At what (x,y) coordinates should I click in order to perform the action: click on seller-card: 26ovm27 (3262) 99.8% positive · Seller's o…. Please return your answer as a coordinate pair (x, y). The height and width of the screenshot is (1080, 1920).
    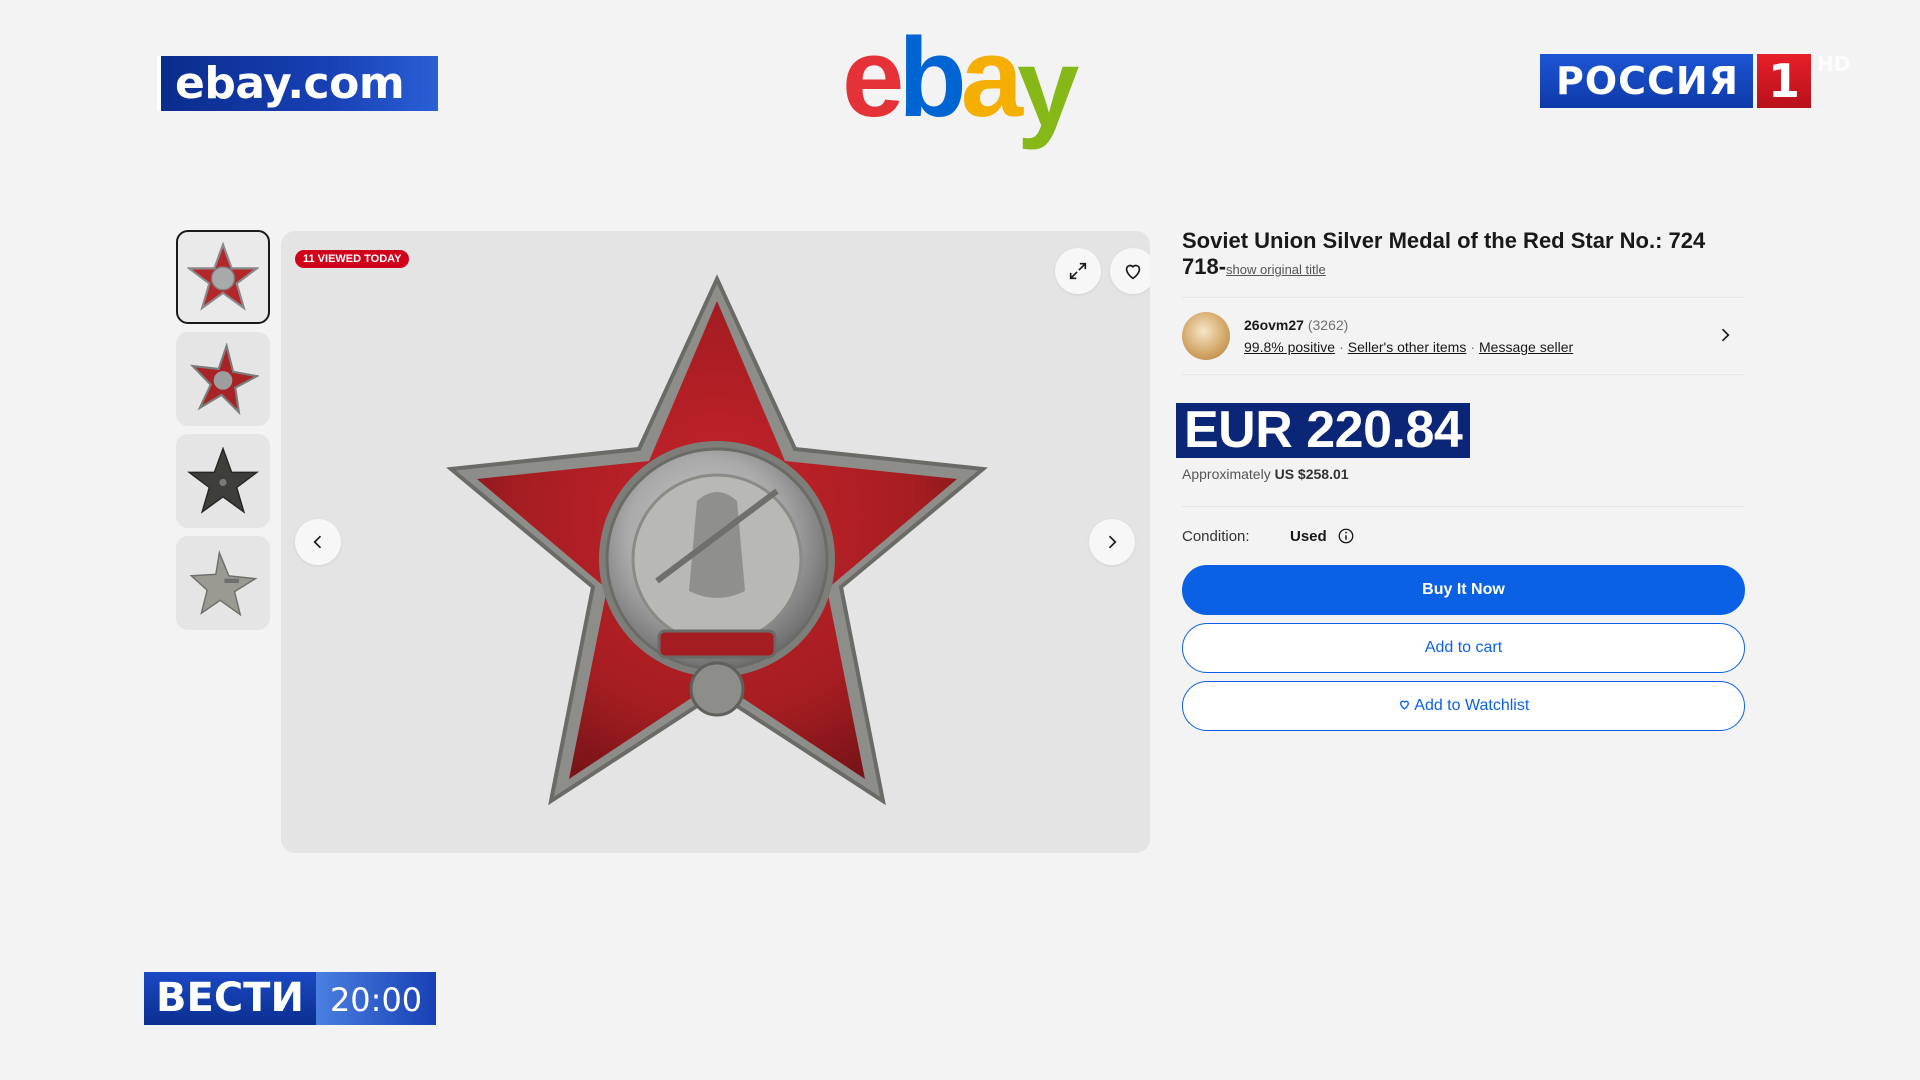
    Looking at the image, I should click on (1463, 336).